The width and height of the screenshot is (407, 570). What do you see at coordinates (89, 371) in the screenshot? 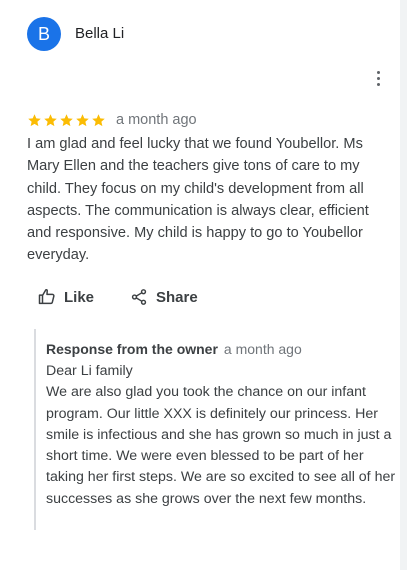
I see `owner-response-greeting: Dear Li family` at bounding box center [89, 371].